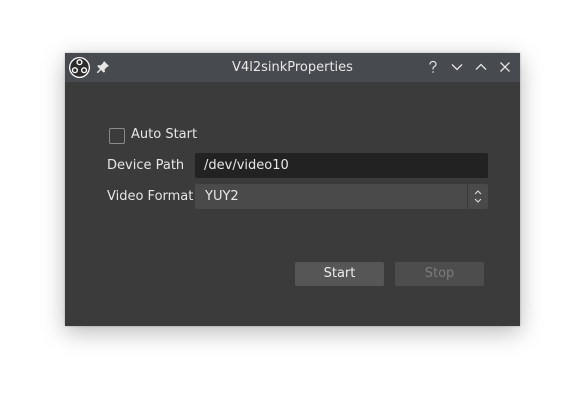  I want to click on device-path-input: /dev/video10, so click(341, 165).